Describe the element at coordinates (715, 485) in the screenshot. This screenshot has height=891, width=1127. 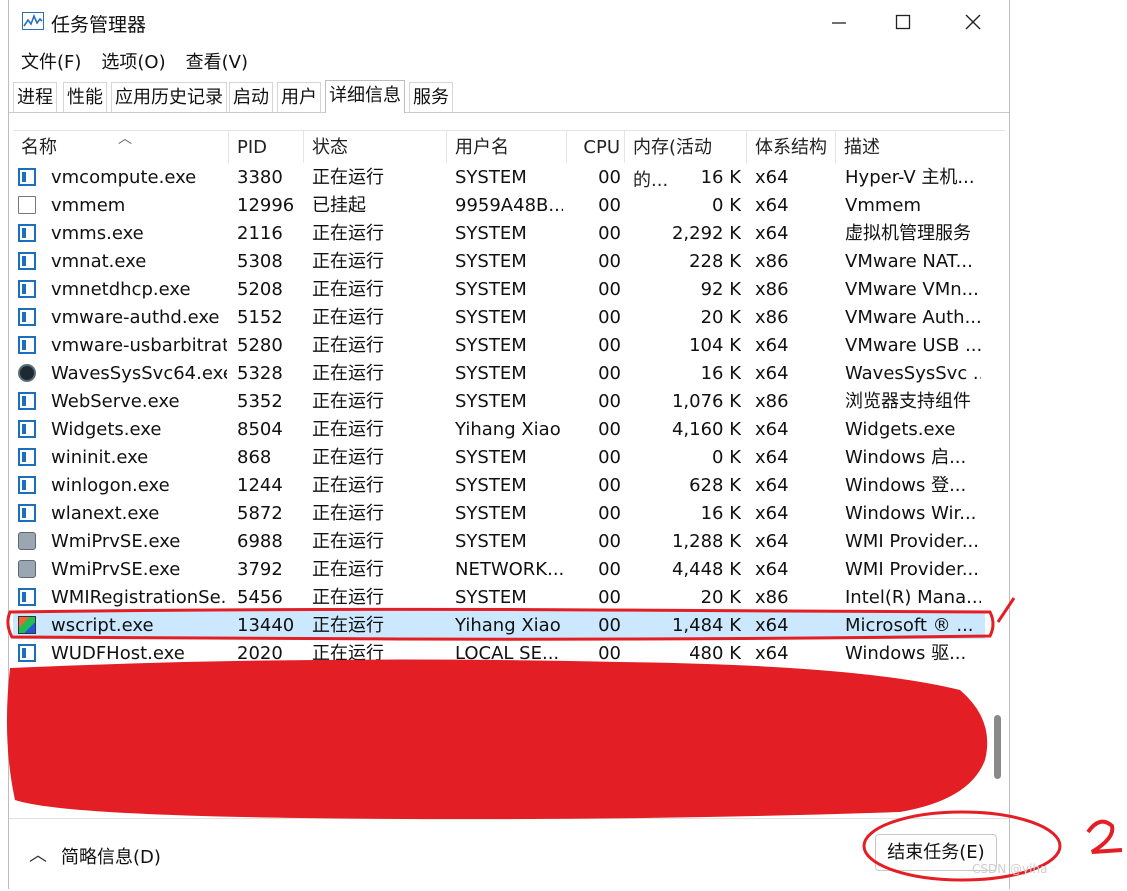
I see `cell-memory: 628 K` at that location.